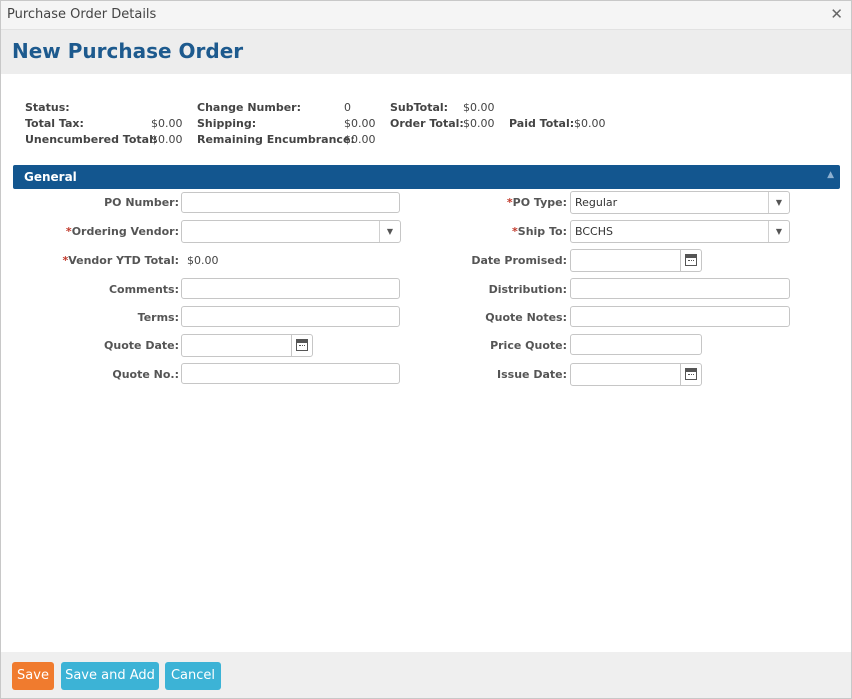  What do you see at coordinates (532, 374) in the screenshot?
I see `issue-date-label: Issue Date:` at bounding box center [532, 374].